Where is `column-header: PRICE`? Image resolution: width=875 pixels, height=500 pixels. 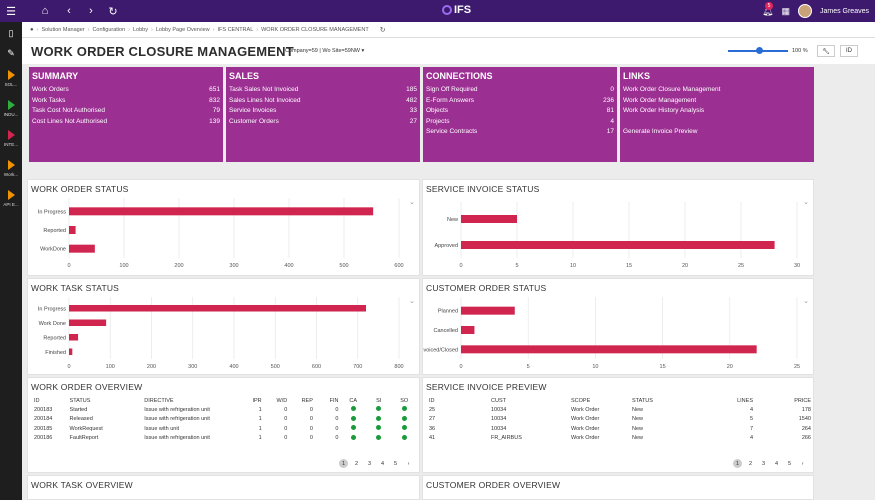
column-header: PRICE is located at coordinates (784, 400).